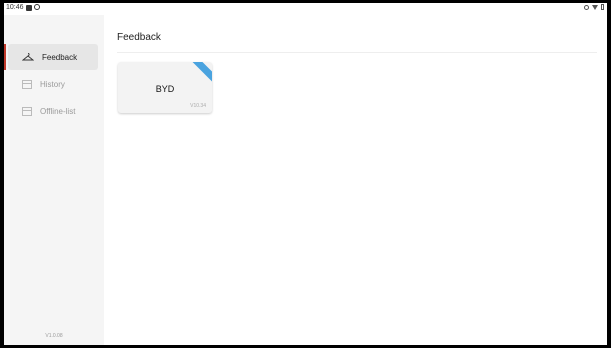  I want to click on divider, so click(357, 52).